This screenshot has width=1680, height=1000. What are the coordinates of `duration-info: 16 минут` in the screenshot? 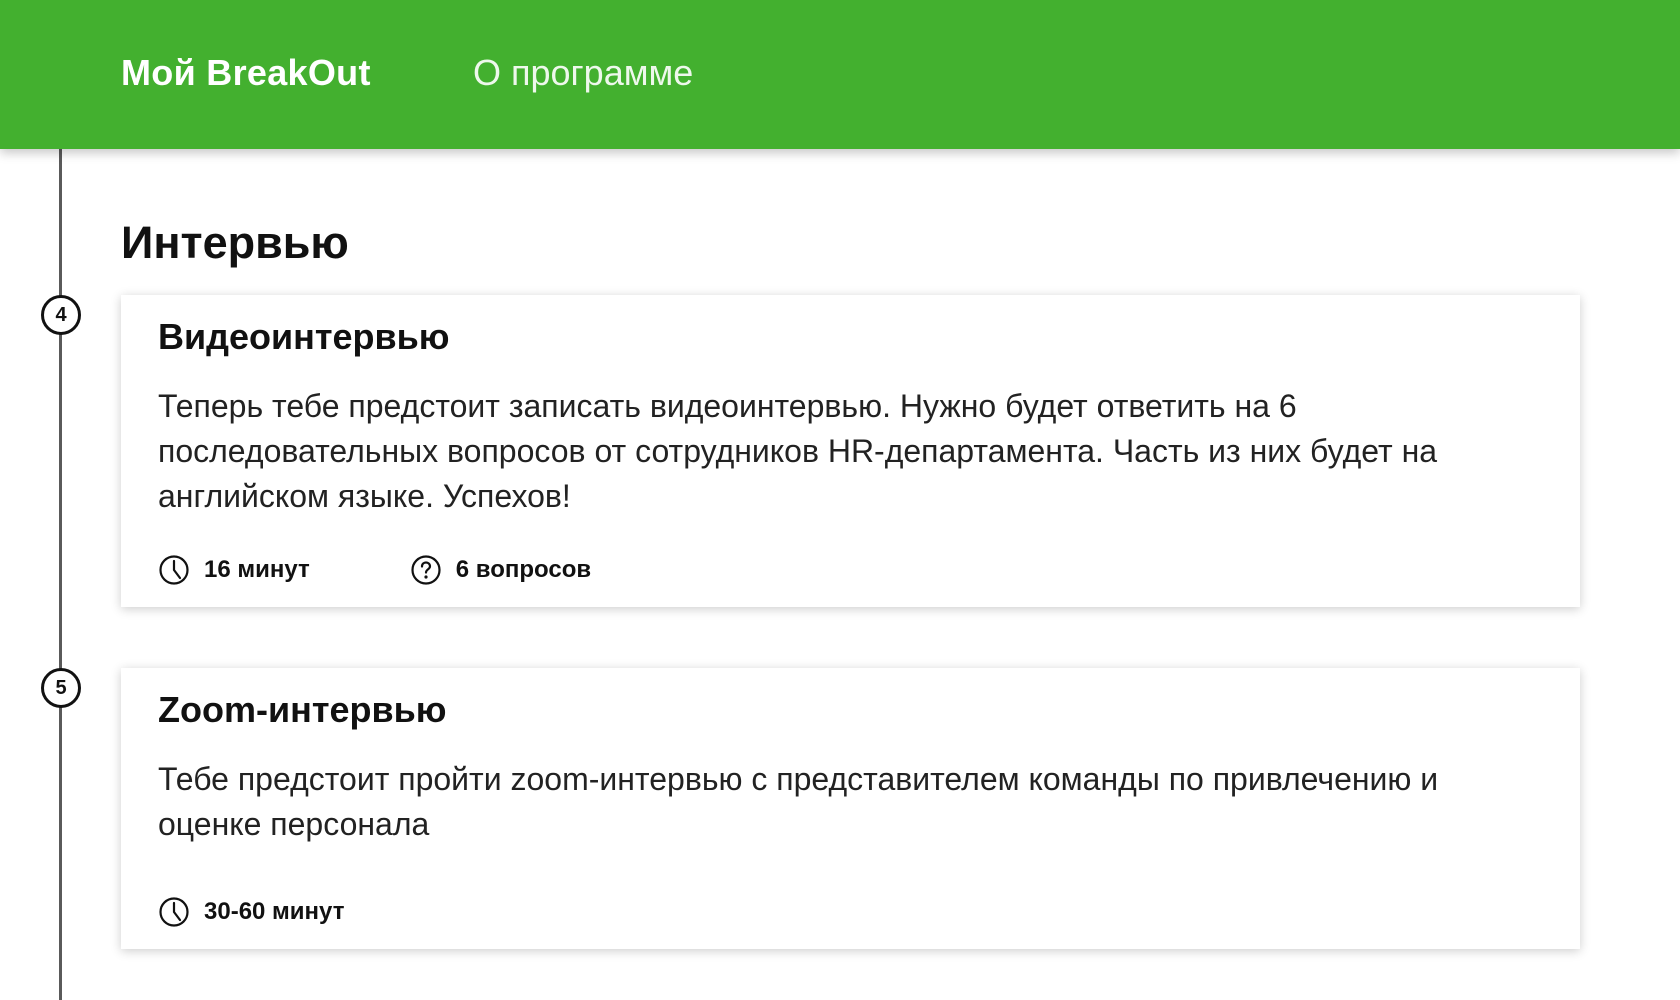 It's located at (234, 570).